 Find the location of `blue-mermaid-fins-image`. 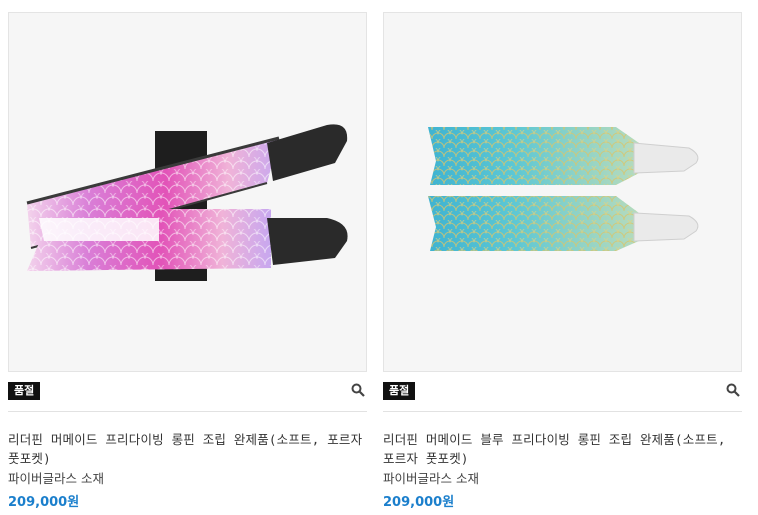

blue-mermaid-fins-image is located at coordinates (563, 189).